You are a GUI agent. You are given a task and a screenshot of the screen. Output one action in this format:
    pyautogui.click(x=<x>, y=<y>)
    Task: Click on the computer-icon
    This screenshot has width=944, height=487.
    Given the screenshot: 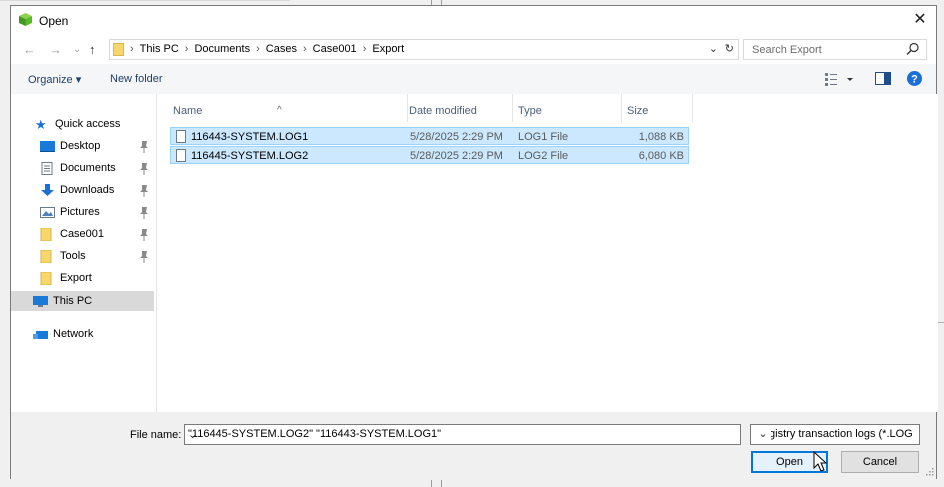 What is the action you would take?
    pyautogui.click(x=40, y=301)
    